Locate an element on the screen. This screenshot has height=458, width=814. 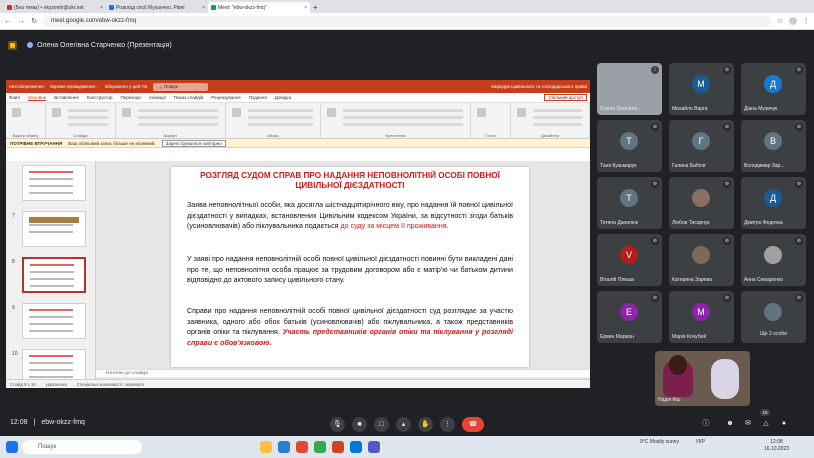
profile-avatar is located at coordinates (793, 21).